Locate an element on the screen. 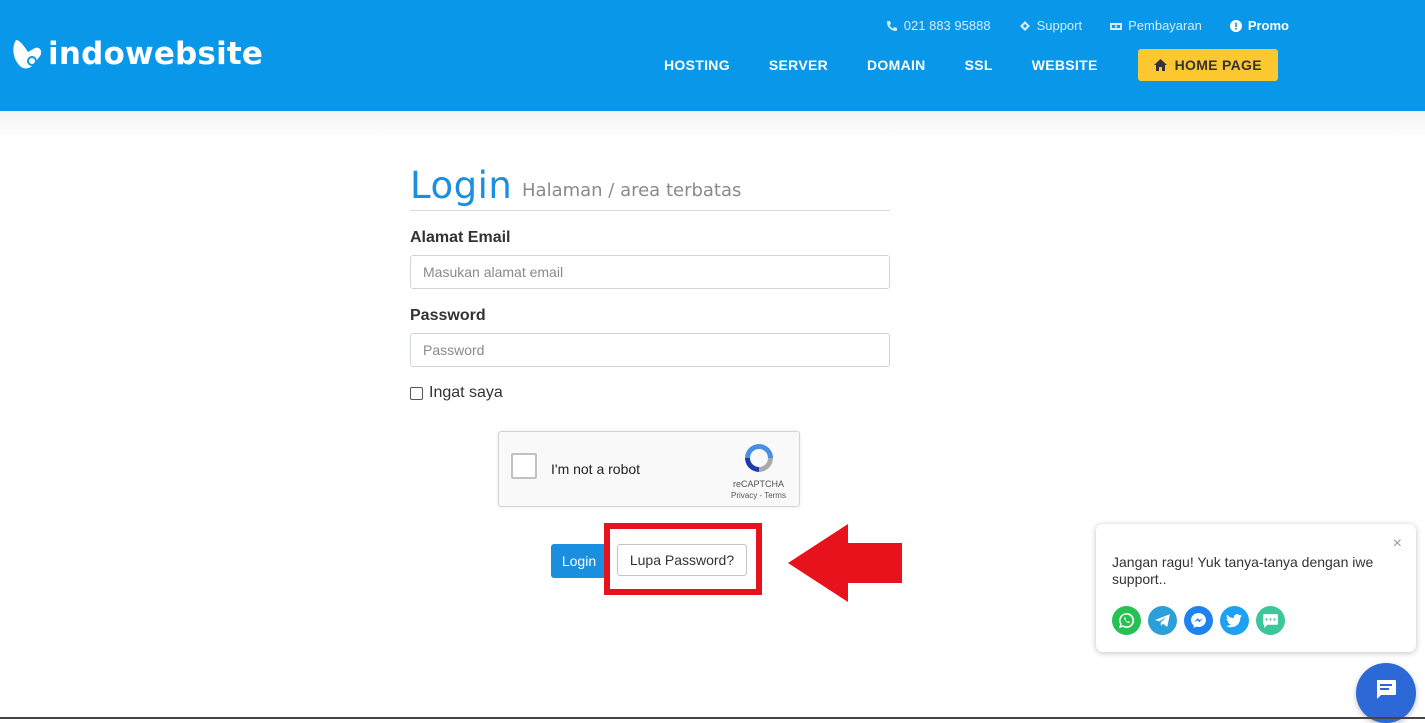  promo-label: Promo is located at coordinates (1268, 25).